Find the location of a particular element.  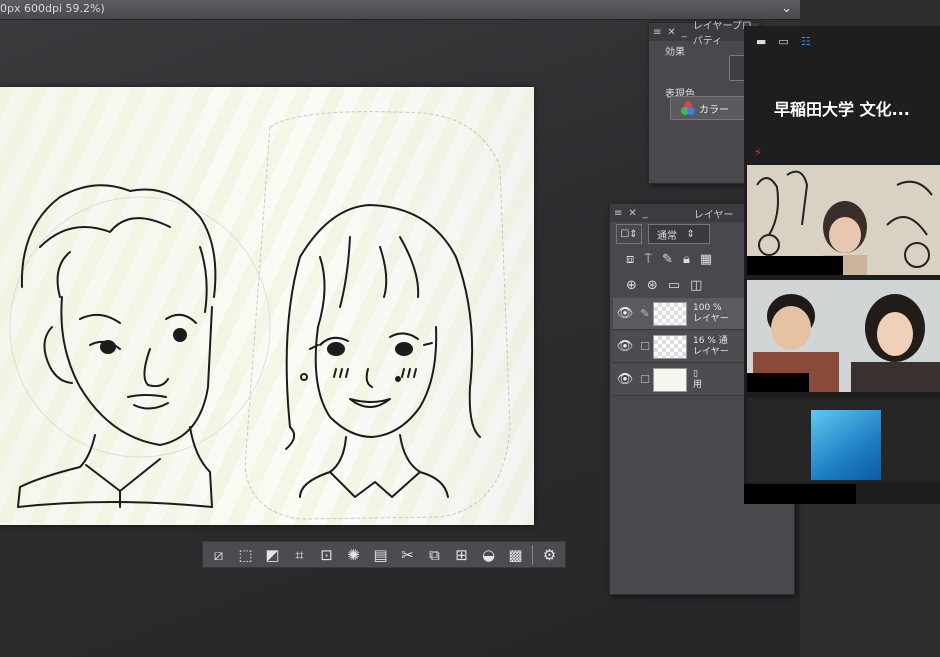

clip-icon: ⍑ is located at coordinates (648, 259).